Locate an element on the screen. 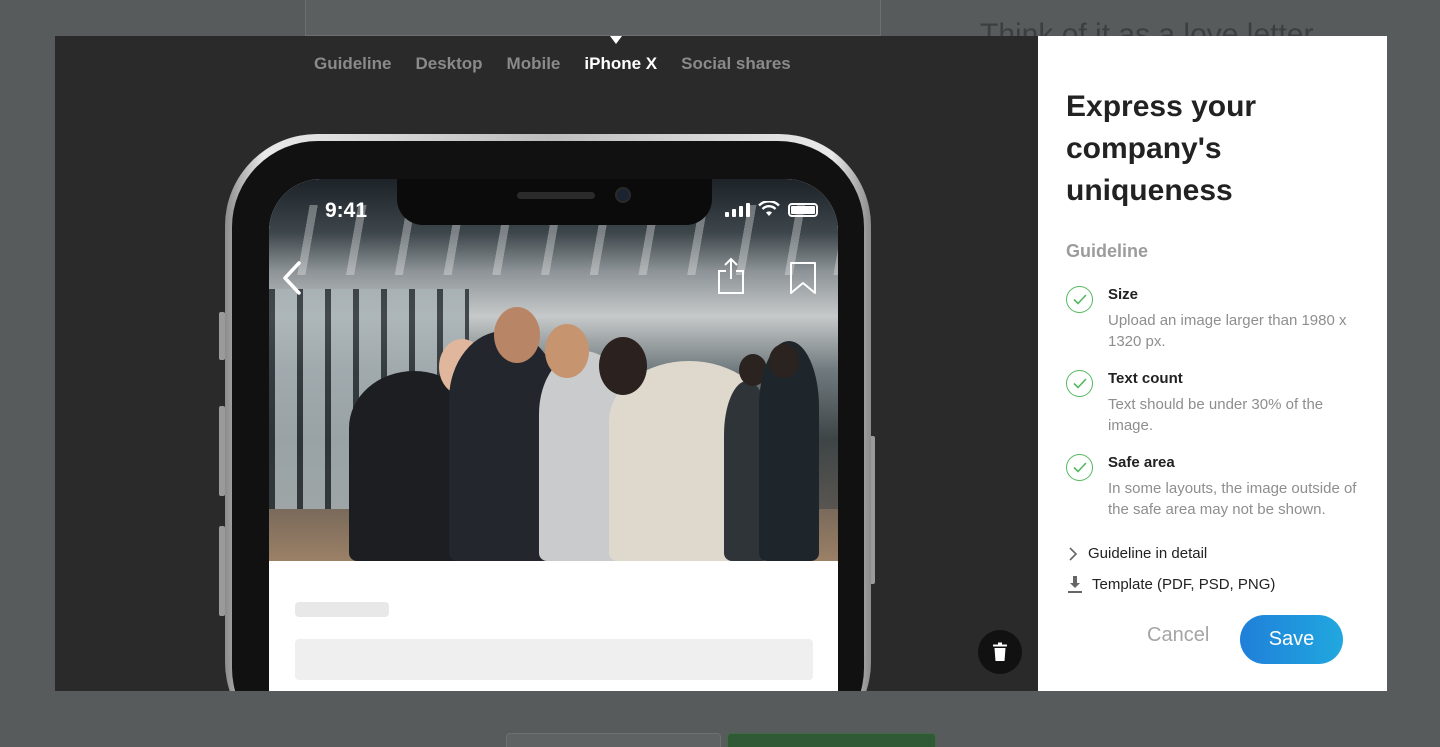 The image size is (1440, 747). tab-iphone-x: iPhone X is located at coordinates (620, 64).